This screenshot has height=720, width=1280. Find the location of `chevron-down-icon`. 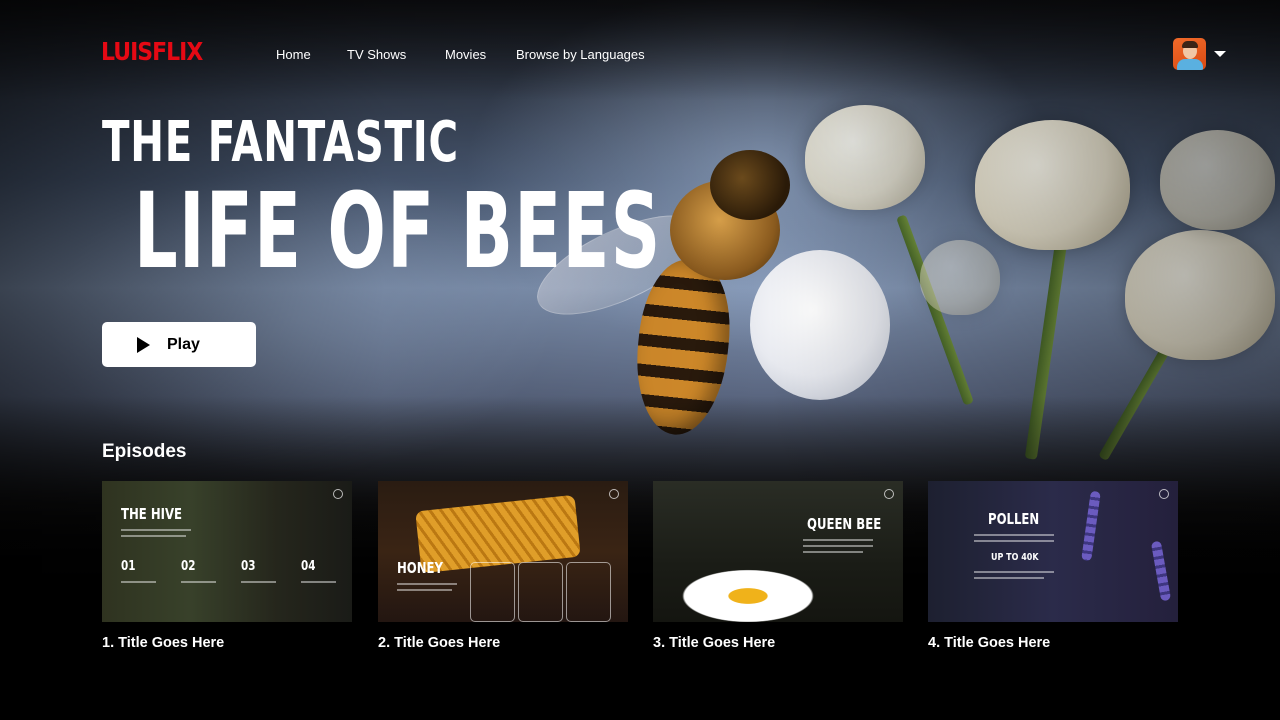

chevron-down-icon is located at coordinates (1220, 54).